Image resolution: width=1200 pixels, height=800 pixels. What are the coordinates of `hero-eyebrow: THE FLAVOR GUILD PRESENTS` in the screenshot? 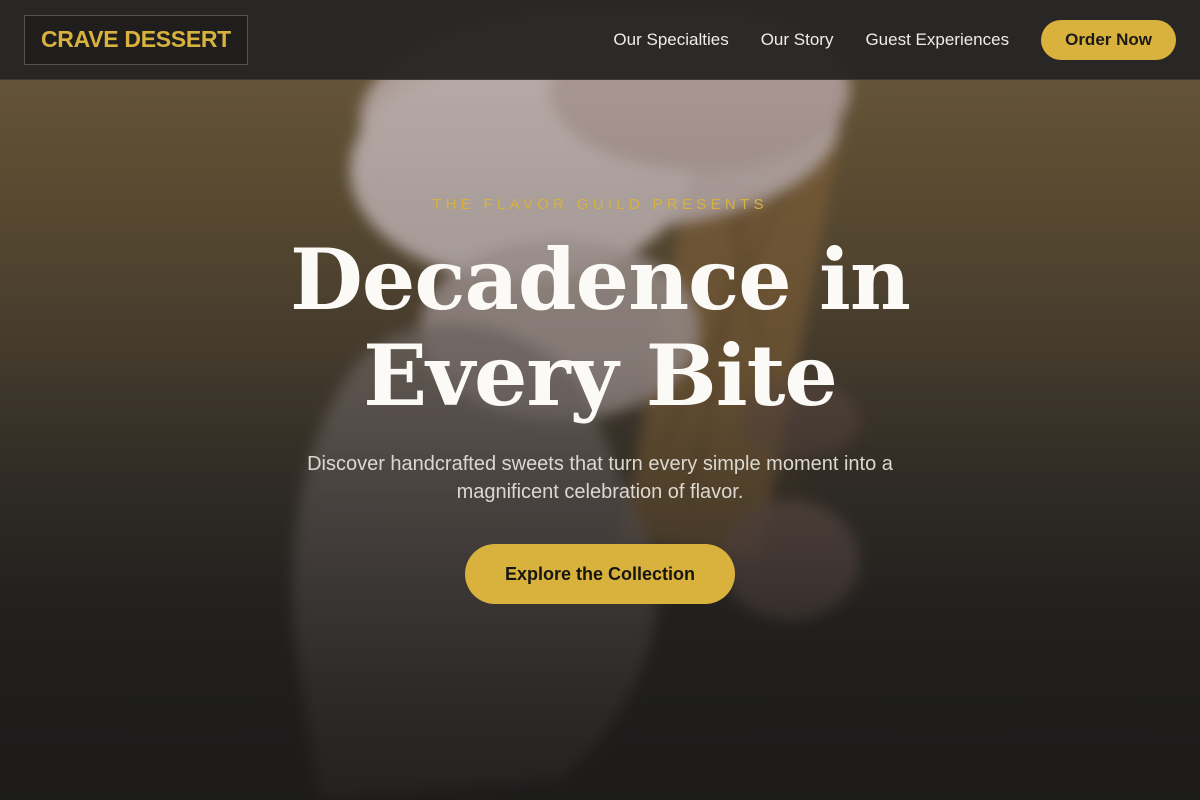 It's located at (600, 204).